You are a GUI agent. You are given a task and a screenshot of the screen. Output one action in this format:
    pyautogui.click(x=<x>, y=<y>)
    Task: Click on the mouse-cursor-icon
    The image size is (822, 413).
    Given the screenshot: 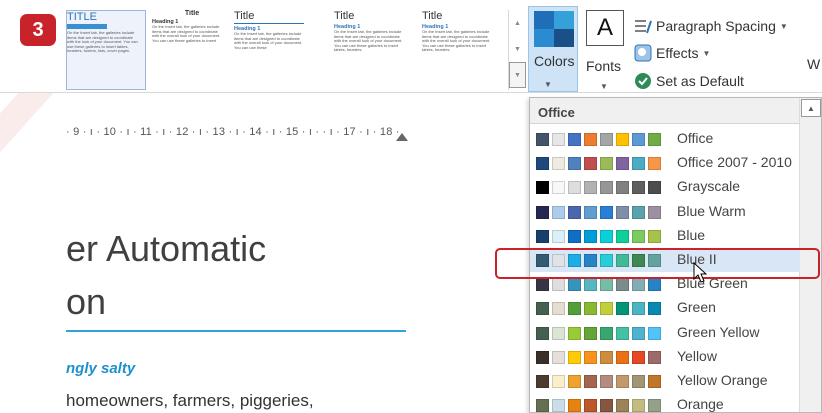 What is the action you would take?
    pyautogui.click(x=700, y=272)
    